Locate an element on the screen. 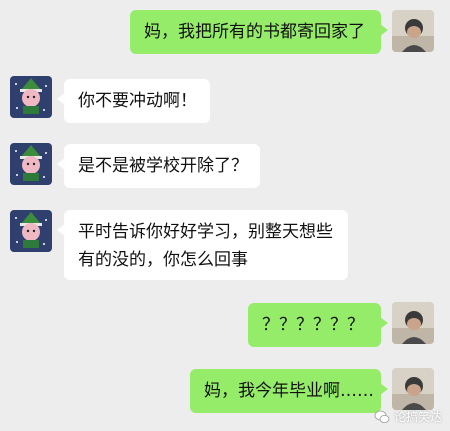  message-bubble-self: 妈，我把所有的书都寄回家了 is located at coordinates (259, 32).